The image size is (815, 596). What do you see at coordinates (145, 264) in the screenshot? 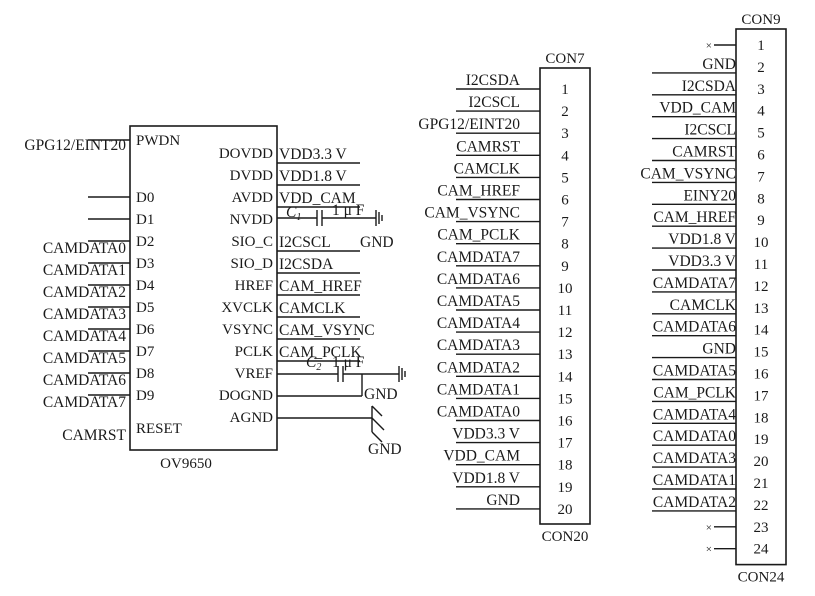
I see `ic-pin-d3: D3` at bounding box center [145, 264].